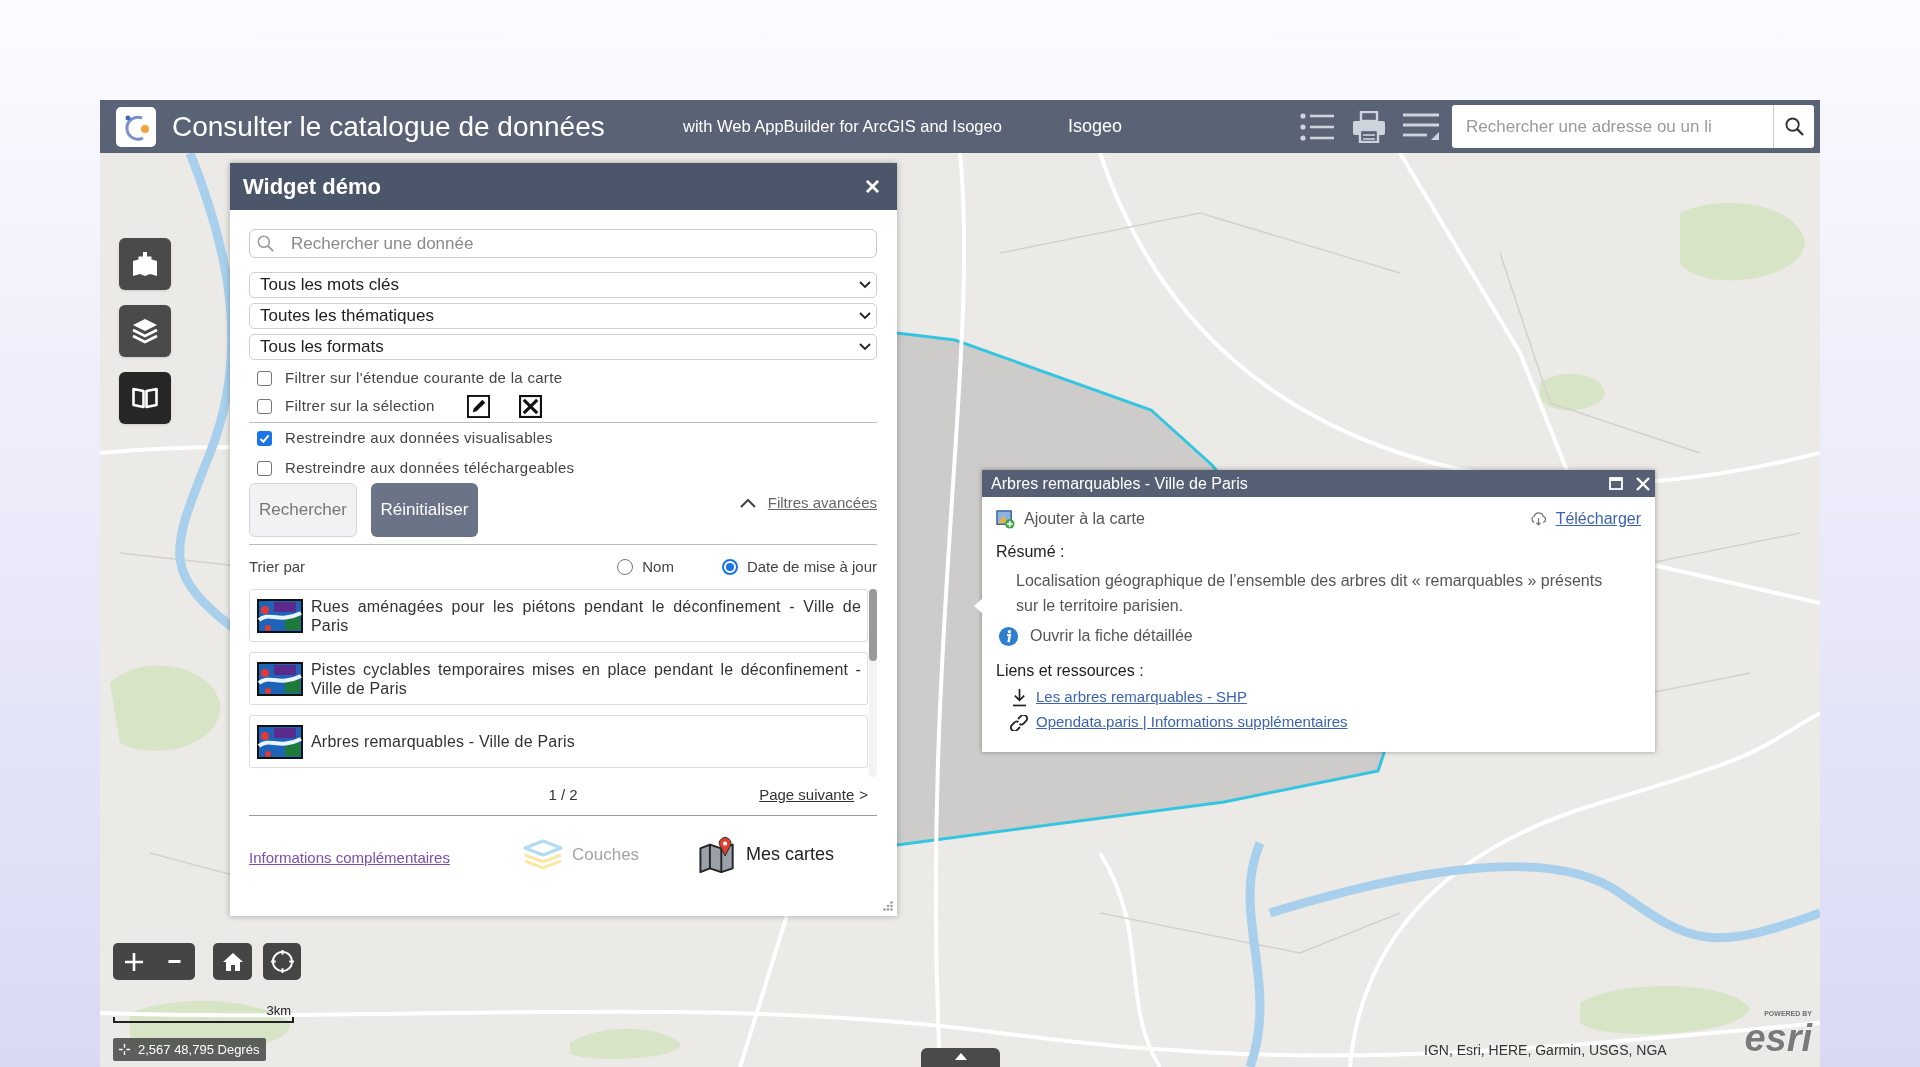  I want to click on result-title: Rues aménagées pour les piétons pendant le déconfinement - Ville de Paris, so click(586, 615).